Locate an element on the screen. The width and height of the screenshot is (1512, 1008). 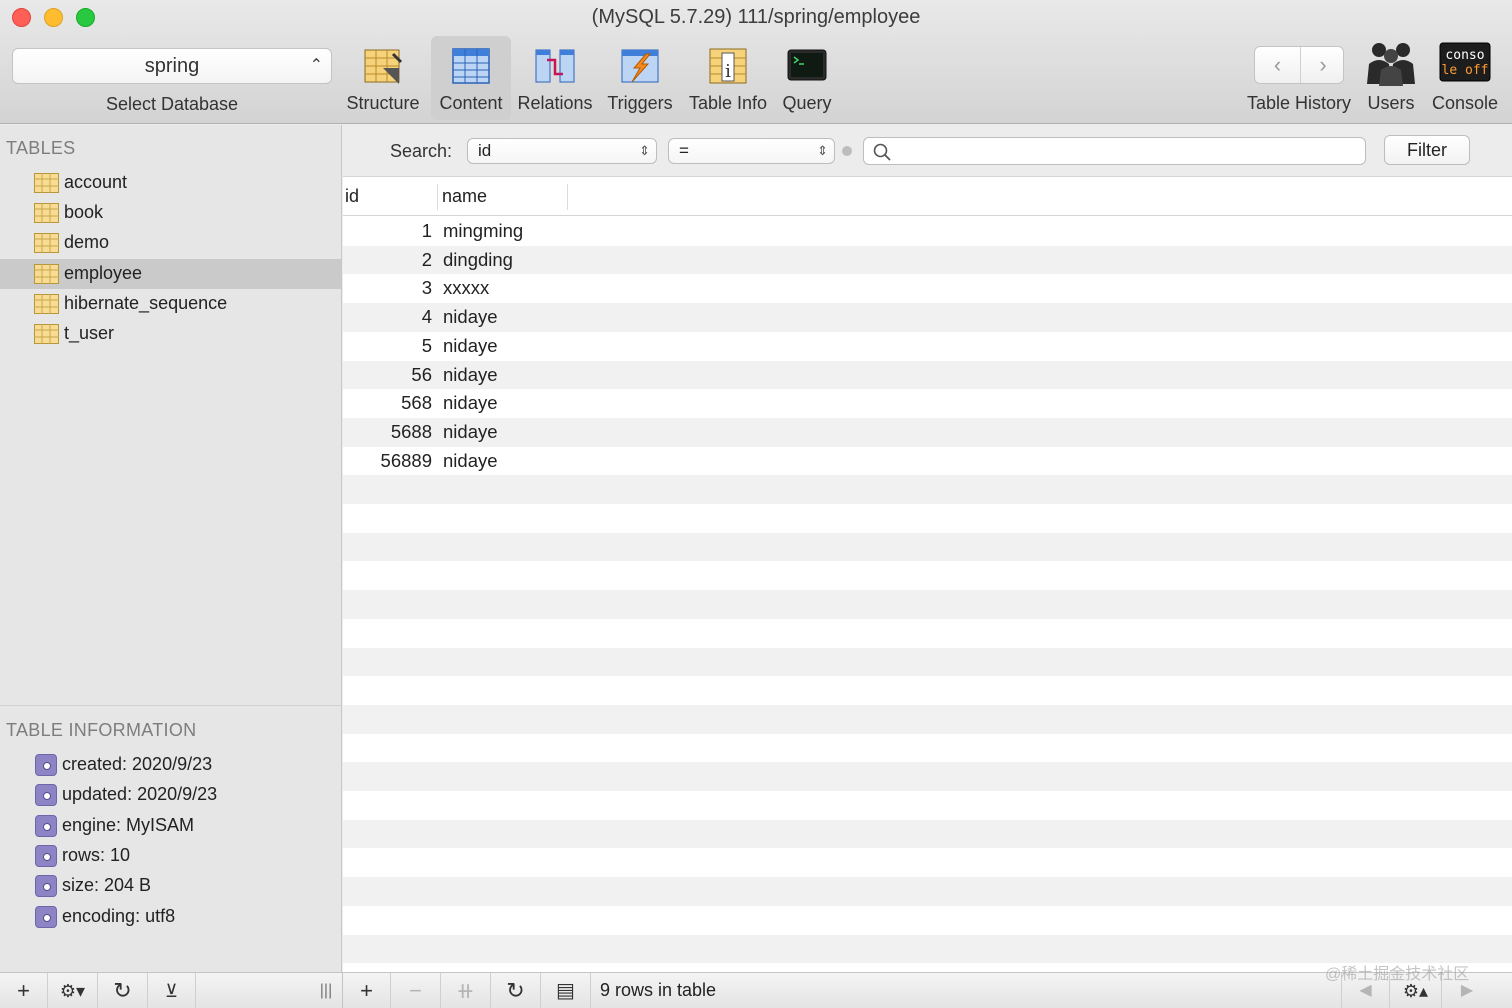
add-table-button: + is located at coordinates (24, 990).